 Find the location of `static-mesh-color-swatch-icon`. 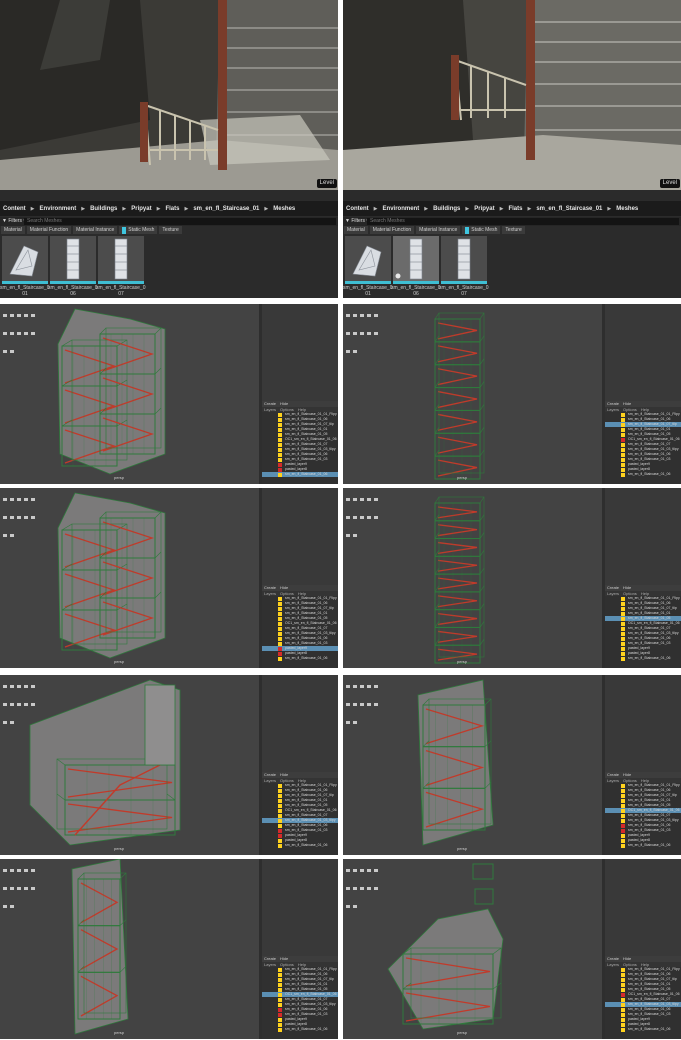

static-mesh-color-swatch-icon is located at coordinates (124, 230).